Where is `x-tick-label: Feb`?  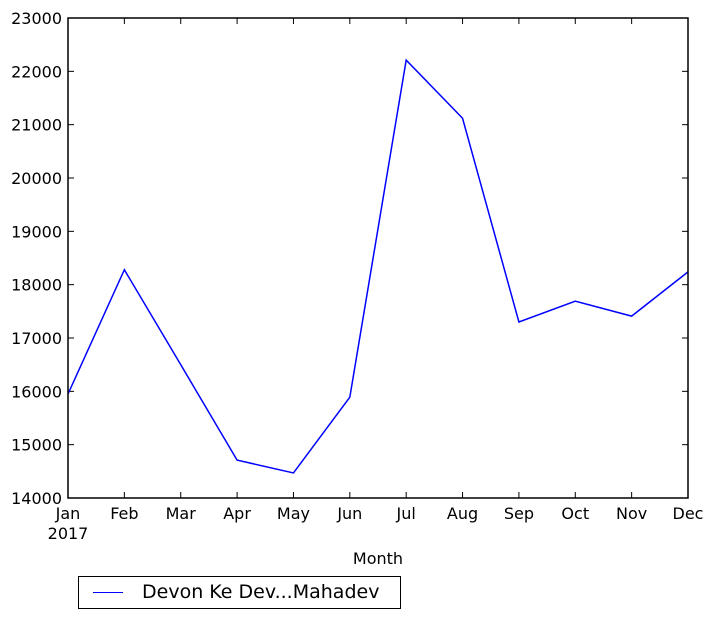 x-tick-label: Feb is located at coordinates (124, 513).